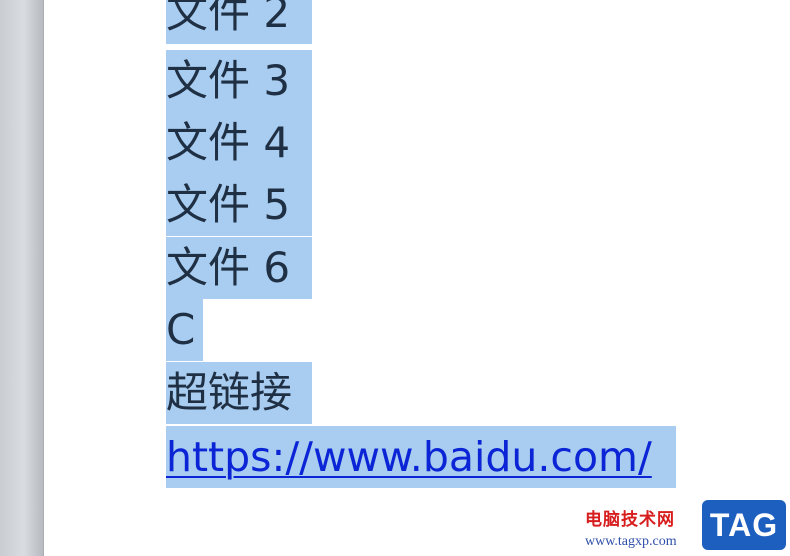 The width and height of the screenshot is (790, 556). I want to click on line-text: 文件 4, so click(228, 142).